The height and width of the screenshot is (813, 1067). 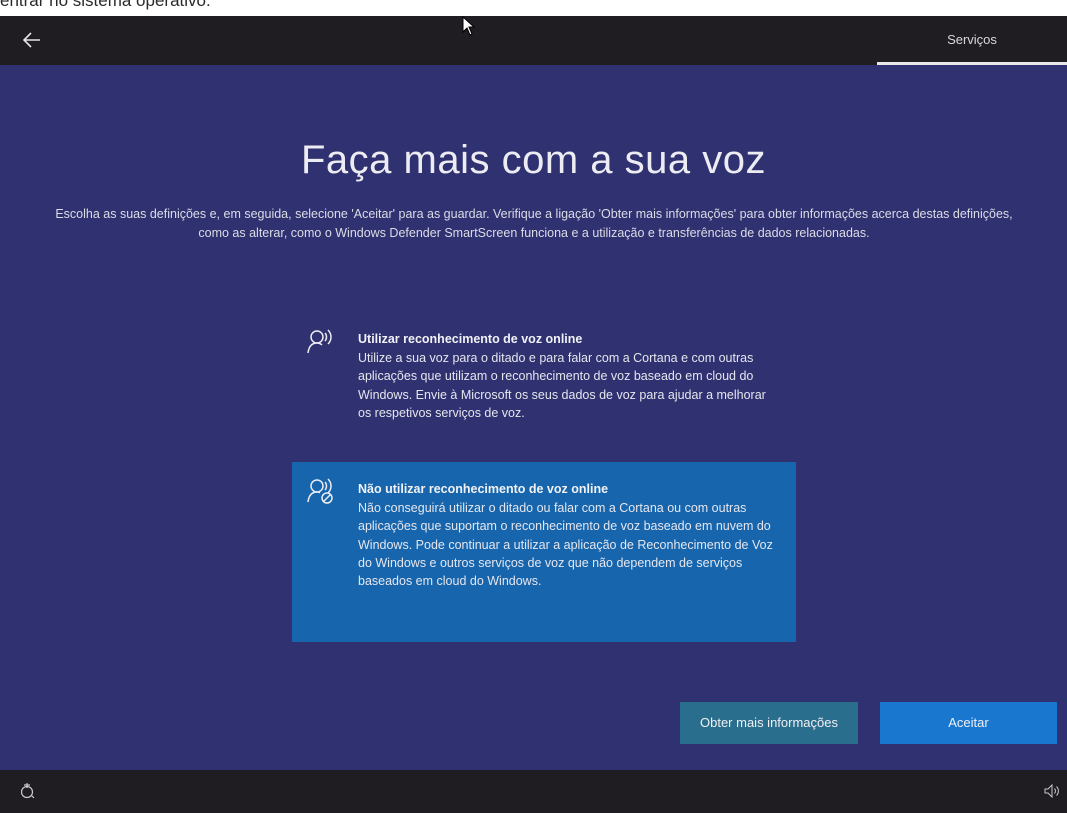 I want to click on accept-button: Aceitar, so click(x=968, y=723).